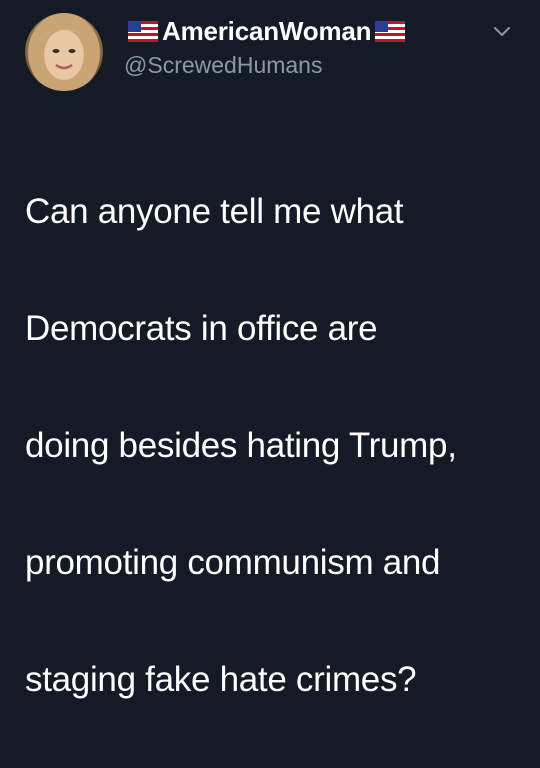 The image size is (540, 768). Describe the element at coordinates (223, 65) in the screenshot. I see `user-handle: @ScrewedHumans` at that location.